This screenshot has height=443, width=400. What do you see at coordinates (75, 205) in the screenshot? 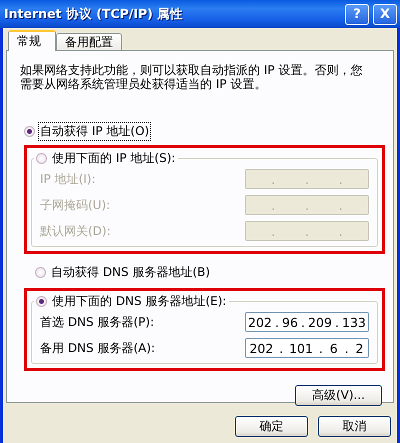
I see `field-label: 子网掩码(U):` at bounding box center [75, 205].